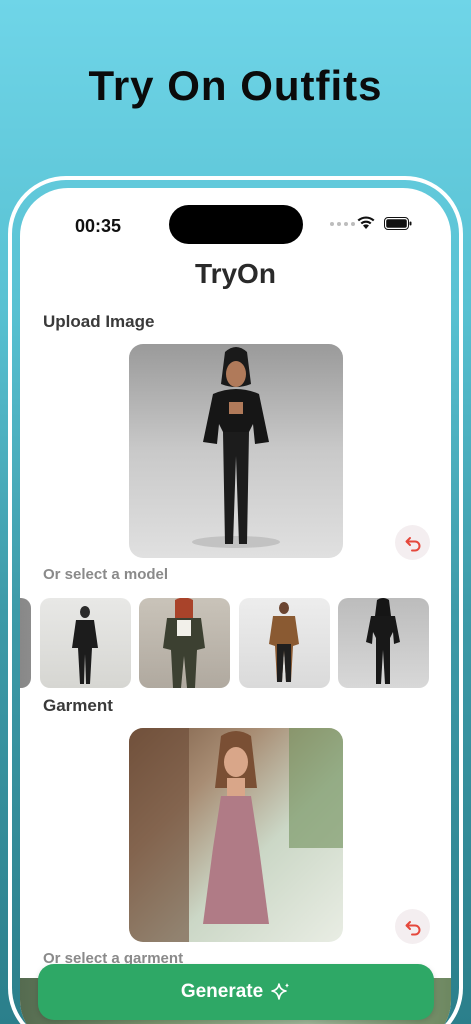 The height and width of the screenshot is (1024, 471). I want to click on garment-model-image, so click(236, 835).